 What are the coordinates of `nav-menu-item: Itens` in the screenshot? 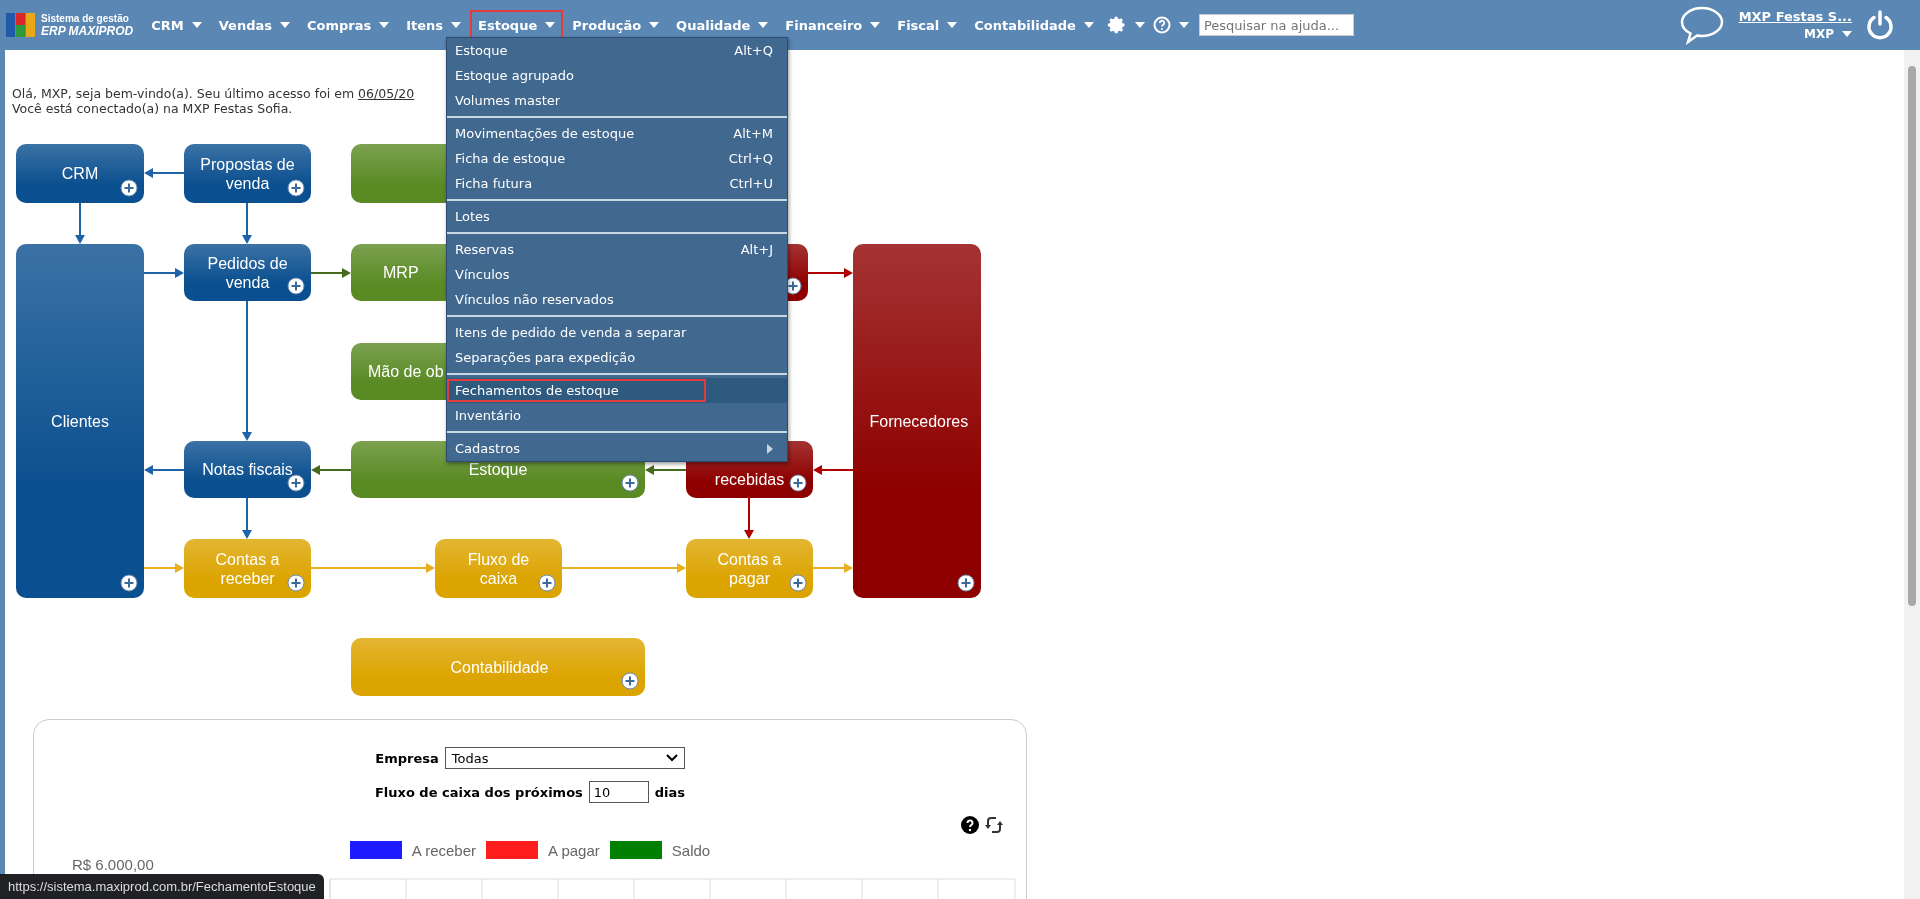 It's located at (434, 25).